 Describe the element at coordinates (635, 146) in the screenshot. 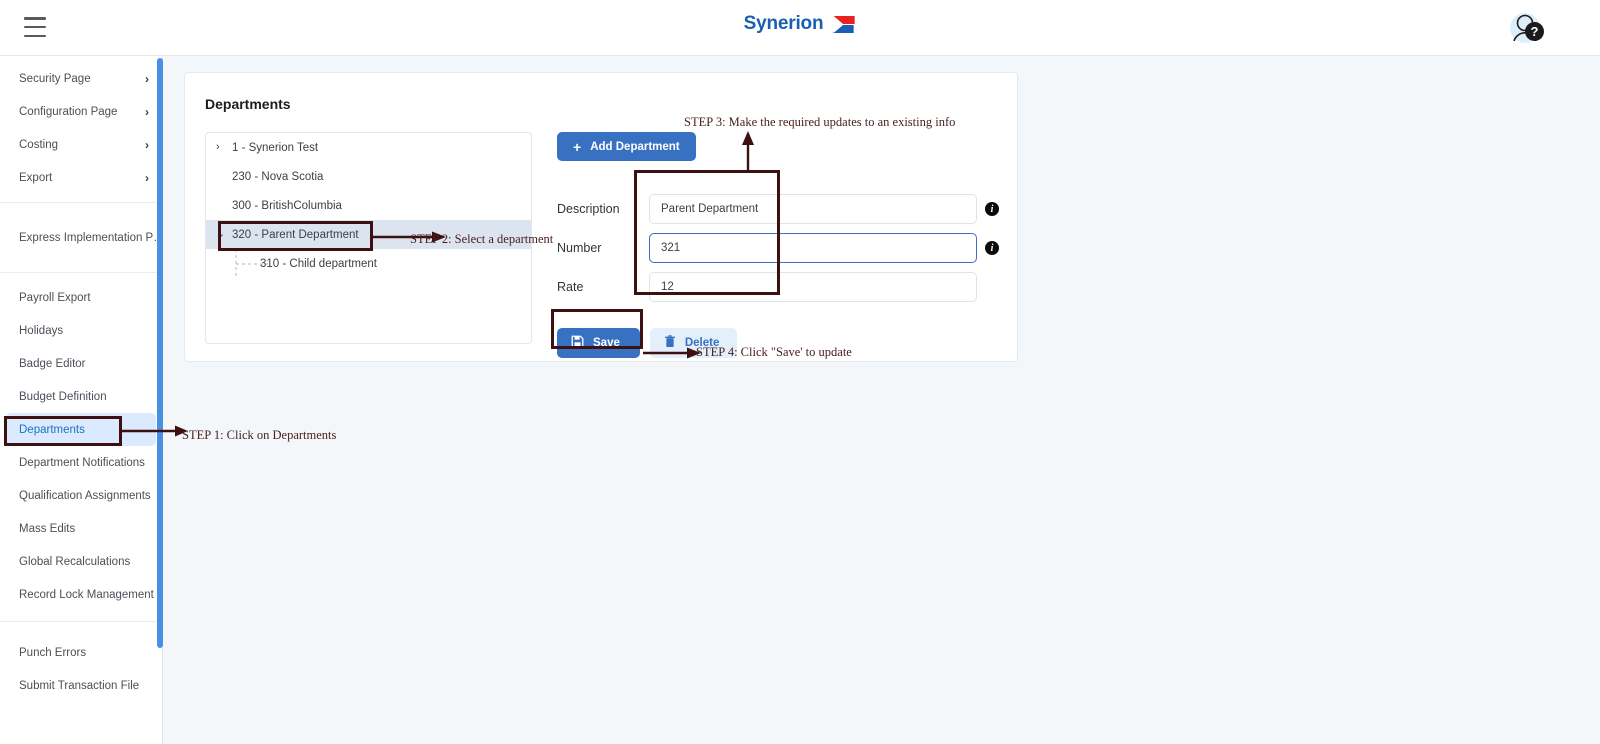

I see `add-department-label: Add Department` at that location.